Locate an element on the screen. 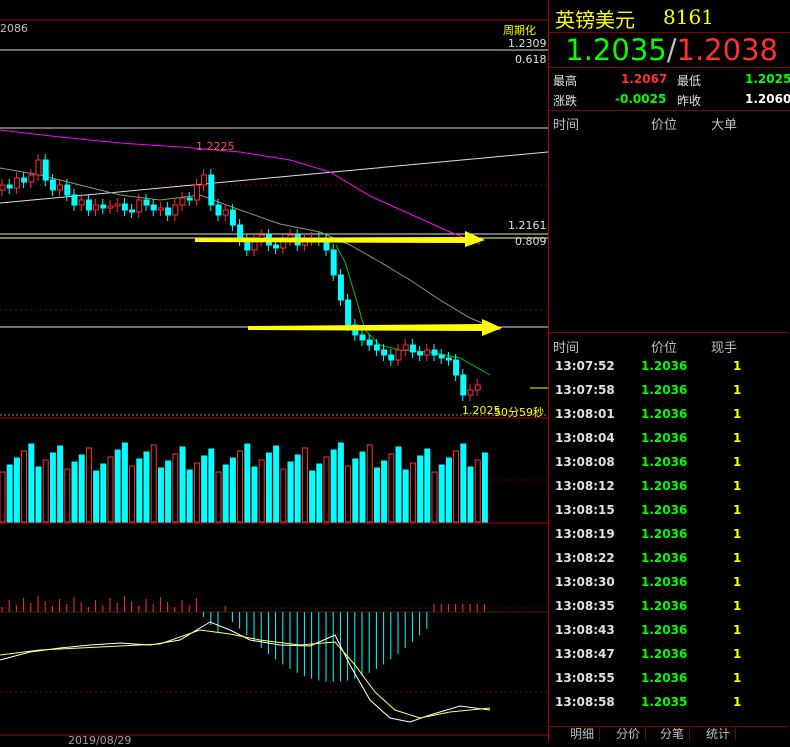  countdown-label: 50分59秒 is located at coordinates (519, 412).